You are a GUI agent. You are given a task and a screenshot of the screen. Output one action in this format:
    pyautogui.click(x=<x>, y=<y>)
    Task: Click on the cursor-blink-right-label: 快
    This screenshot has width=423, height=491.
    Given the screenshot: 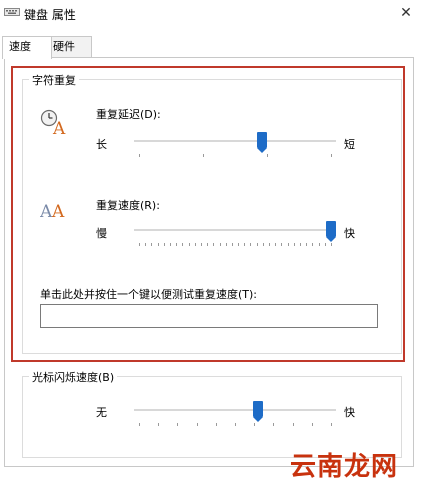 What is the action you would take?
    pyautogui.click(x=349, y=412)
    